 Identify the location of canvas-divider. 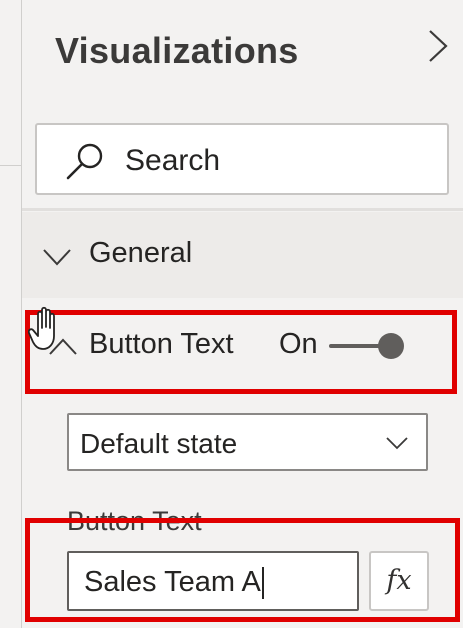
(11, 165).